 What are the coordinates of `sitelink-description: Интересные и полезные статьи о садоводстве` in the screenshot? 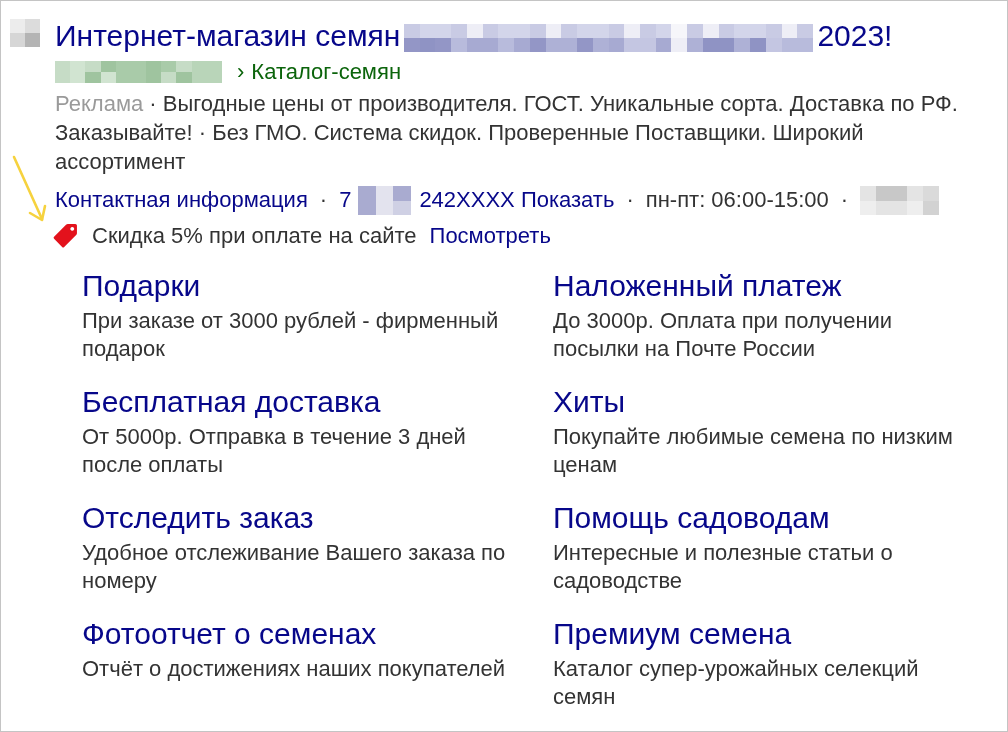 It's located at (723, 567).